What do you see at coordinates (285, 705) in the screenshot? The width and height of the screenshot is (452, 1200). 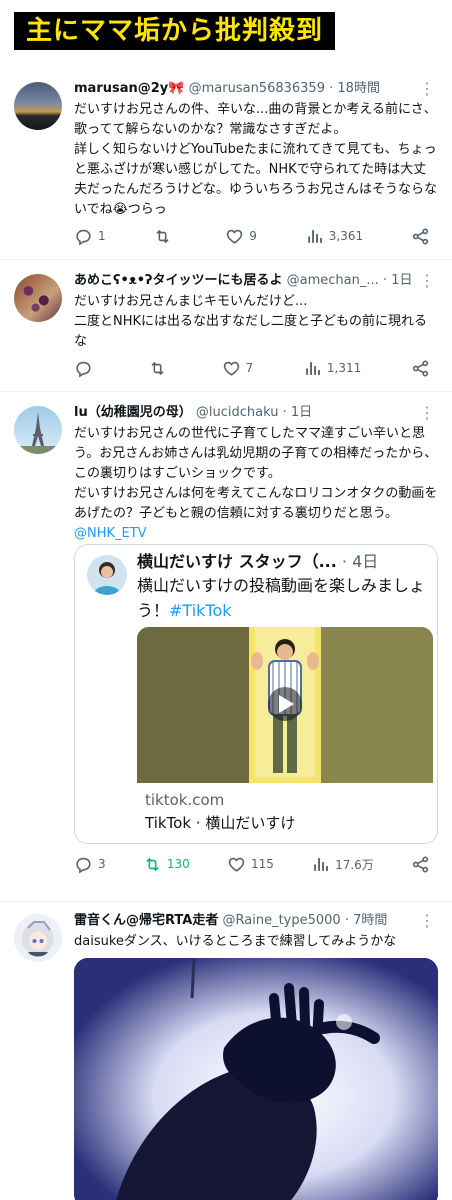 I see `video-thumbnail` at bounding box center [285, 705].